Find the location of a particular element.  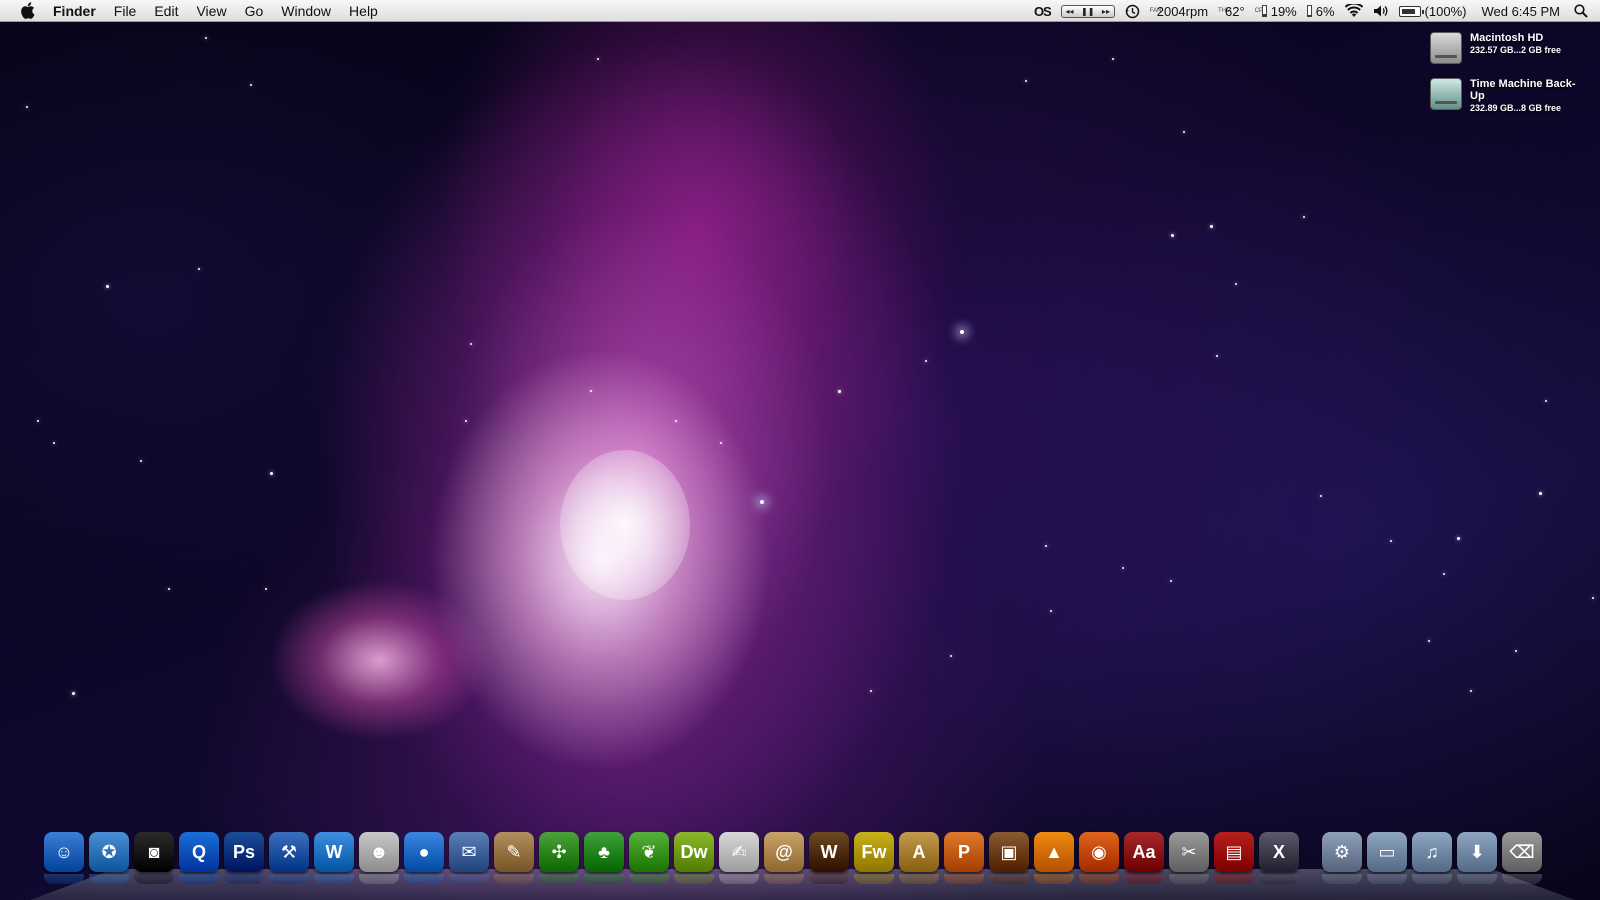

app-store-a-glyph: A is located at coordinates (919, 851).